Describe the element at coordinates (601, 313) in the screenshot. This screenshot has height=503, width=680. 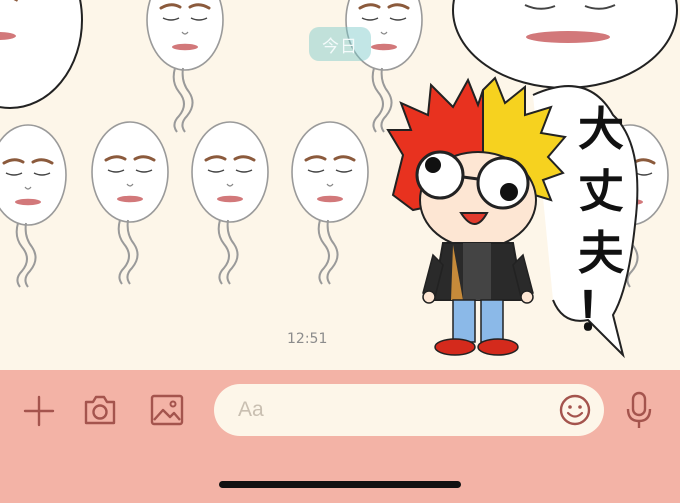
I see `sticker-text-4: ！` at that location.